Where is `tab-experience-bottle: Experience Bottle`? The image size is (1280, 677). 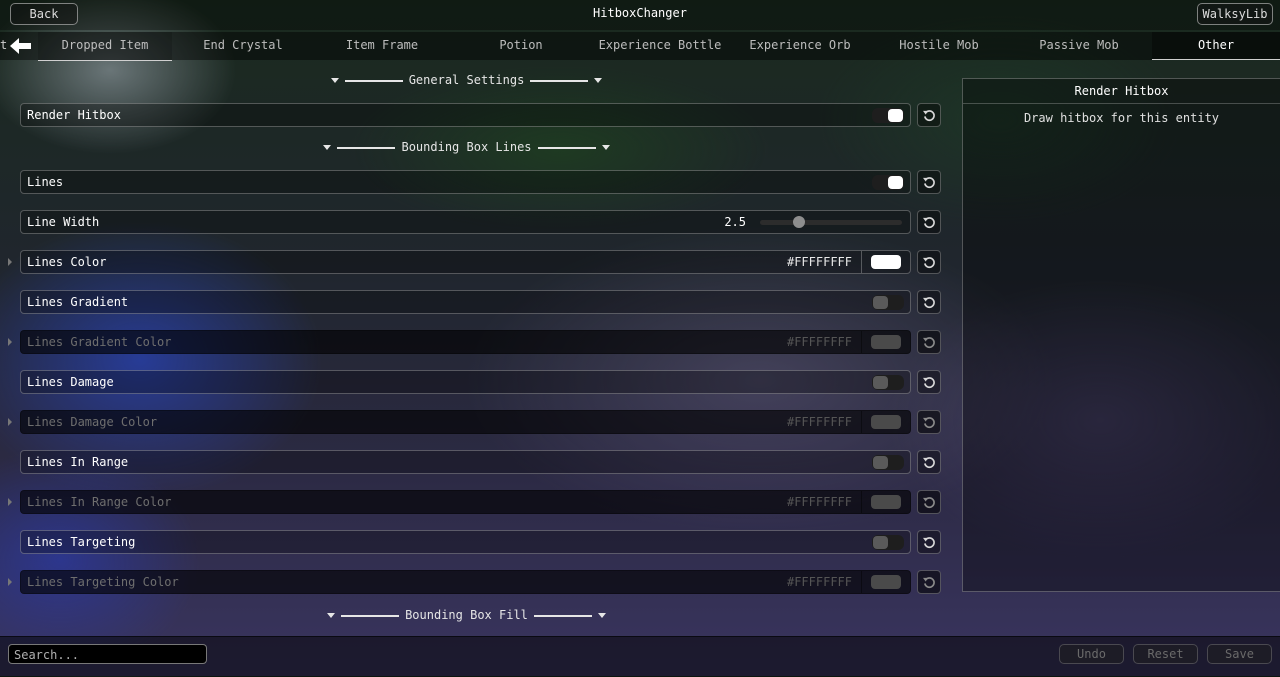
tab-experience-bottle: Experience Bottle is located at coordinates (660, 46).